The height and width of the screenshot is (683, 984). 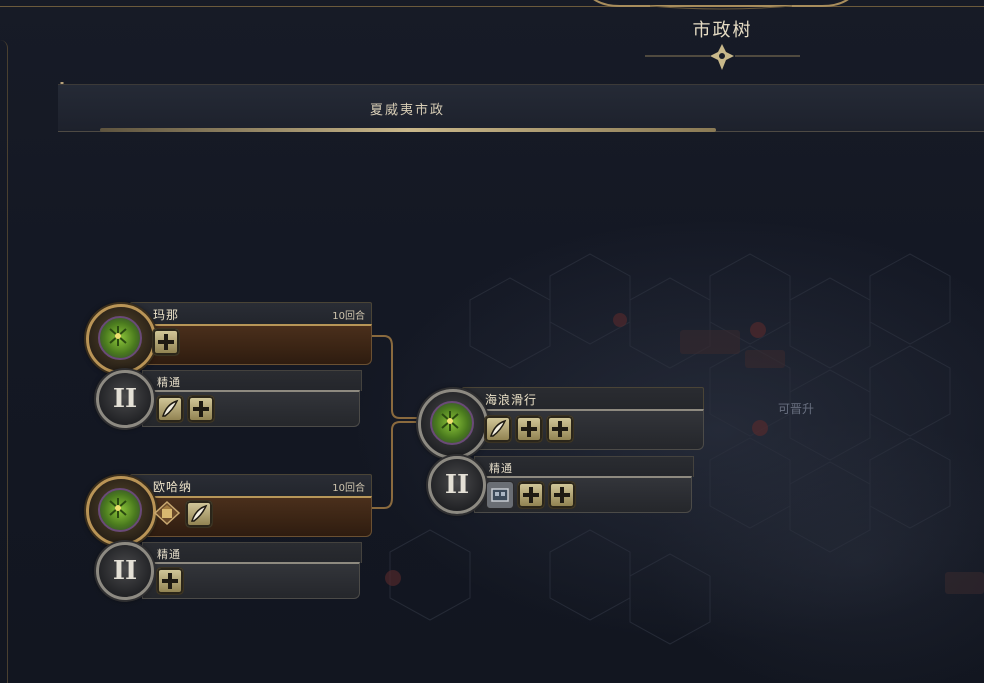 What do you see at coordinates (521, 108) in the screenshot?
I see `section-header` at bounding box center [521, 108].